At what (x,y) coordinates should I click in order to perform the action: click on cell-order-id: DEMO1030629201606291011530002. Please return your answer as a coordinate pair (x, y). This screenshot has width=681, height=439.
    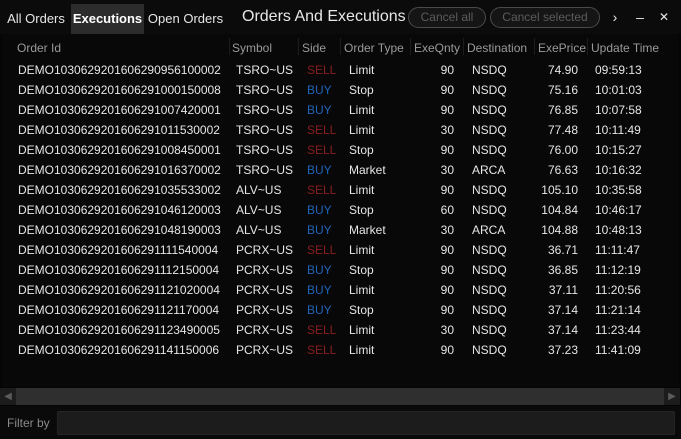
    Looking at the image, I should click on (119, 130).